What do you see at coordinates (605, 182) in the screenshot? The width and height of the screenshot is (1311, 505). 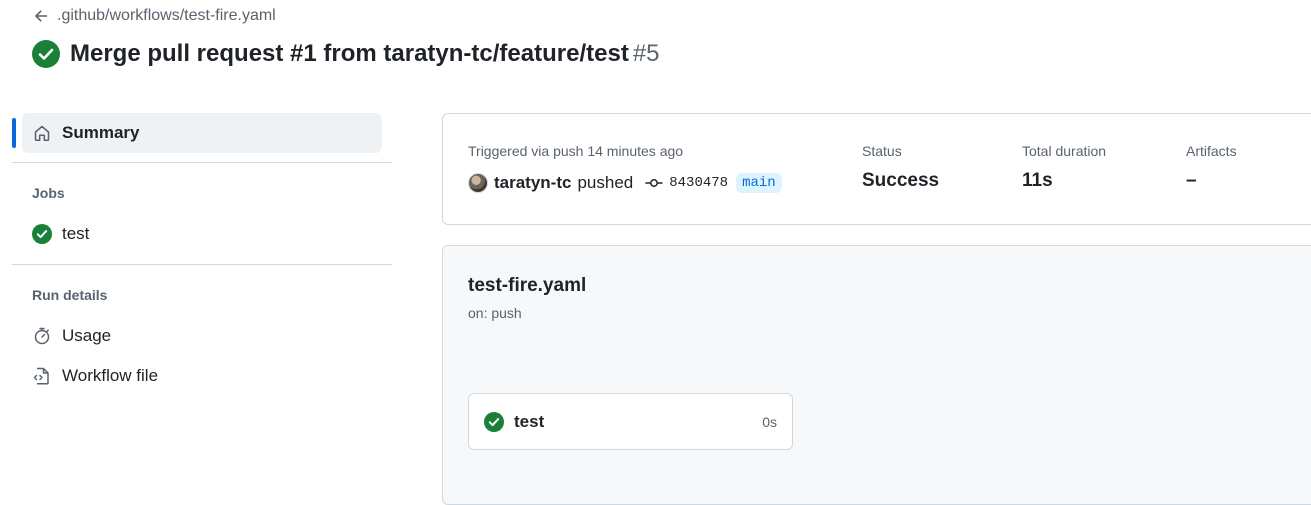 I see `trigger-action: pushed` at bounding box center [605, 182].